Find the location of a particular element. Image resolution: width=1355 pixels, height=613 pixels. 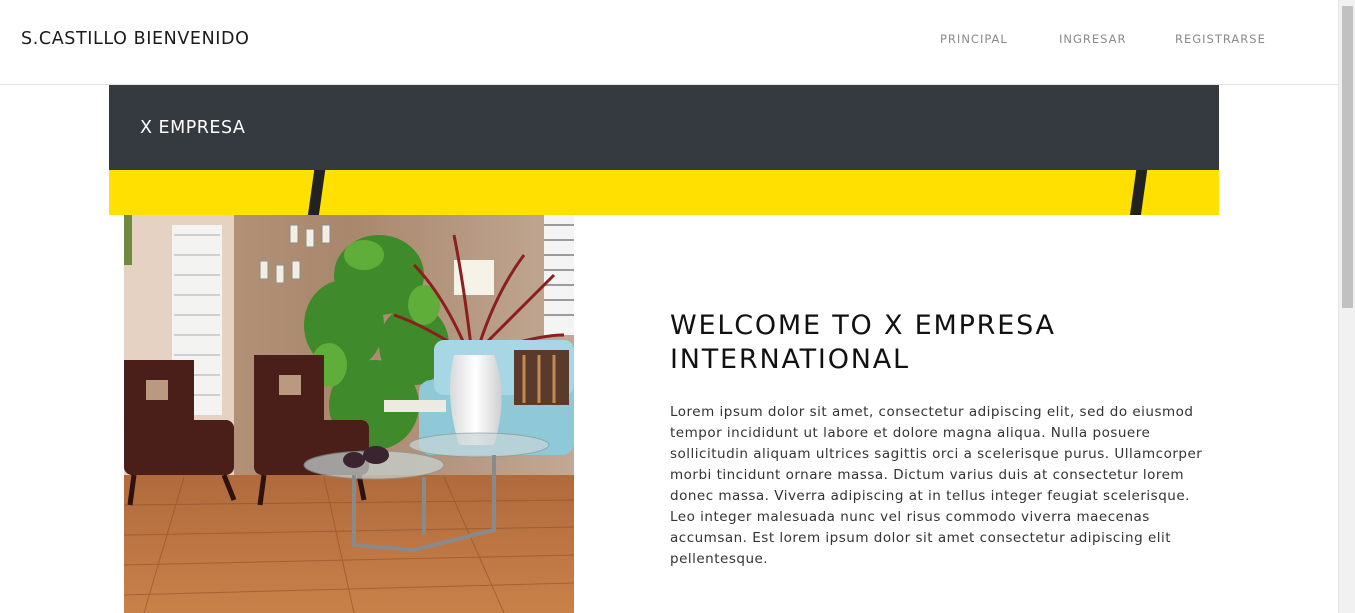

brand-link: S.CASTILLO BIENVENIDO is located at coordinates (135, 39).